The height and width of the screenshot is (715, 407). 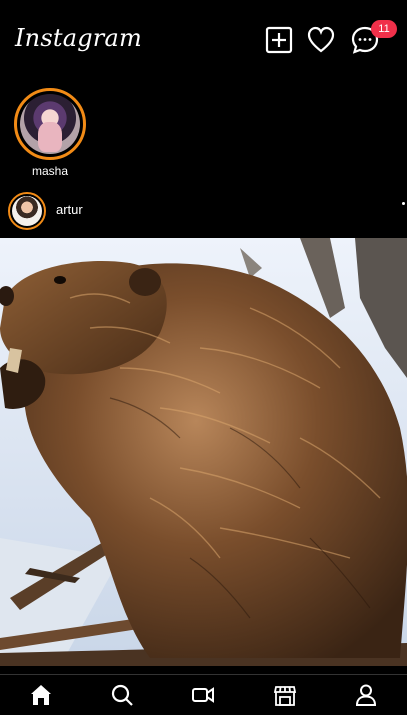 I want to click on nav-profile, so click(x=366, y=695).